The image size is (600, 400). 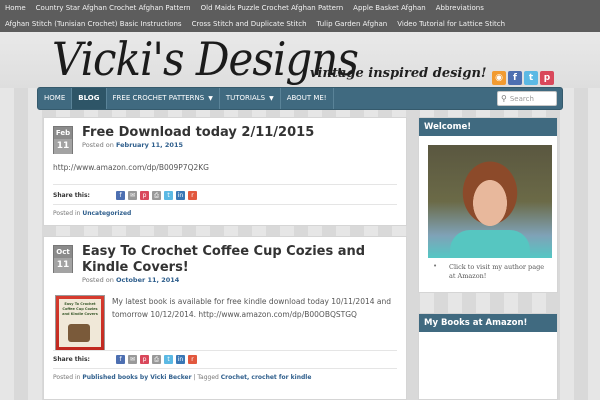 What do you see at coordinates (272, 8) in the screenshot?
I see `top-nav-link: Old Maids Puzzle Crochet Afghan Pattern` at bounding box center [272, 8].